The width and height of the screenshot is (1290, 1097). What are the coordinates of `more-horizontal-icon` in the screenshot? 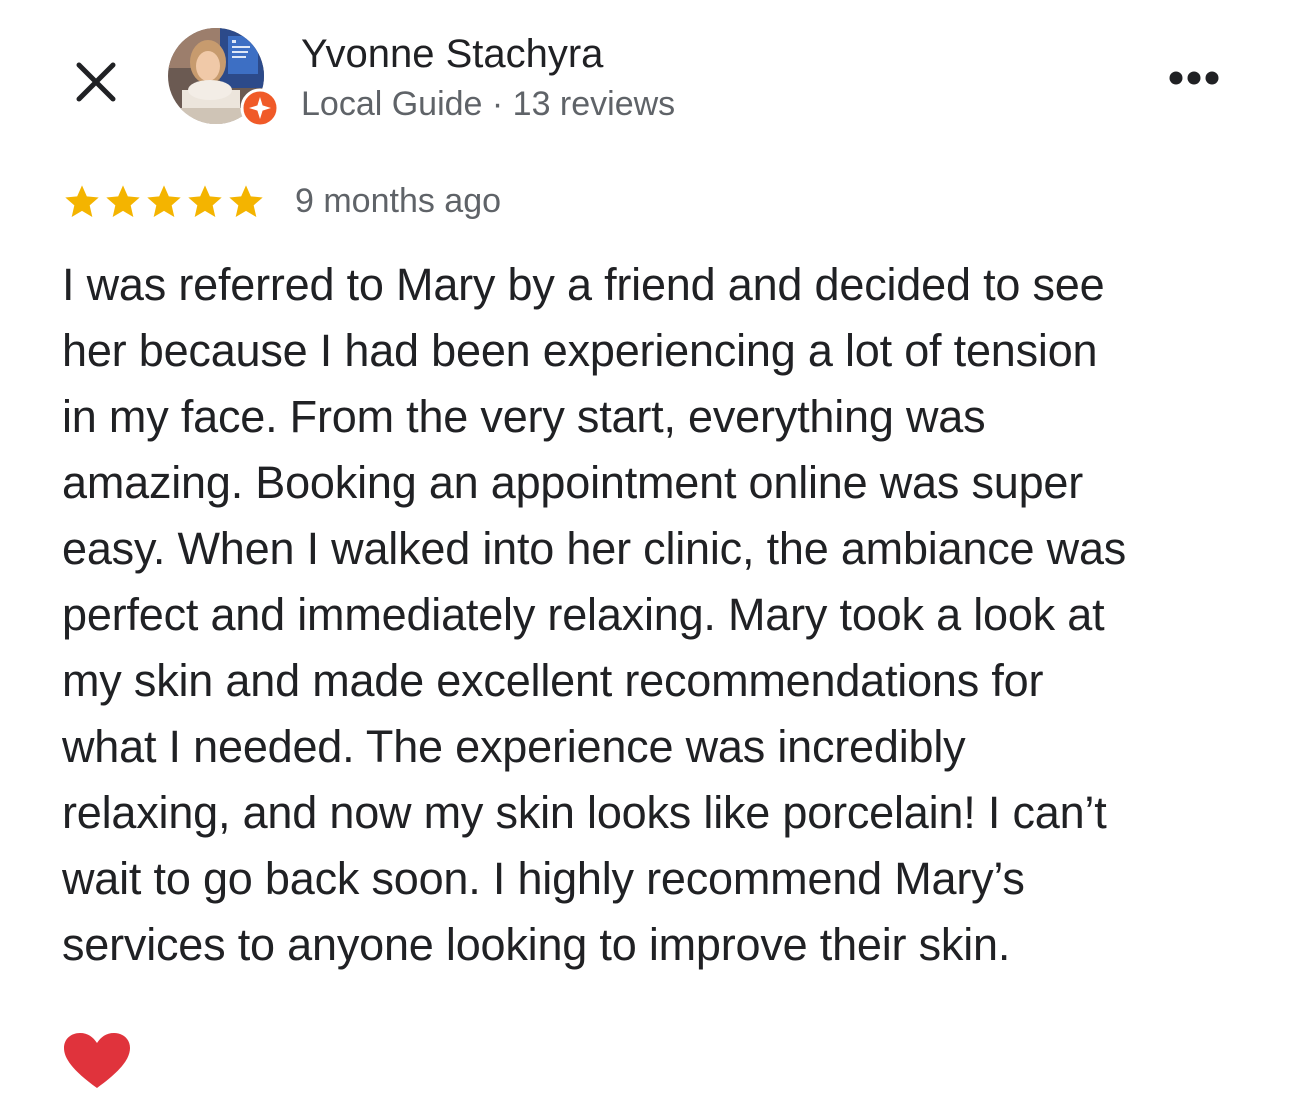 It's located at (1194, 78).